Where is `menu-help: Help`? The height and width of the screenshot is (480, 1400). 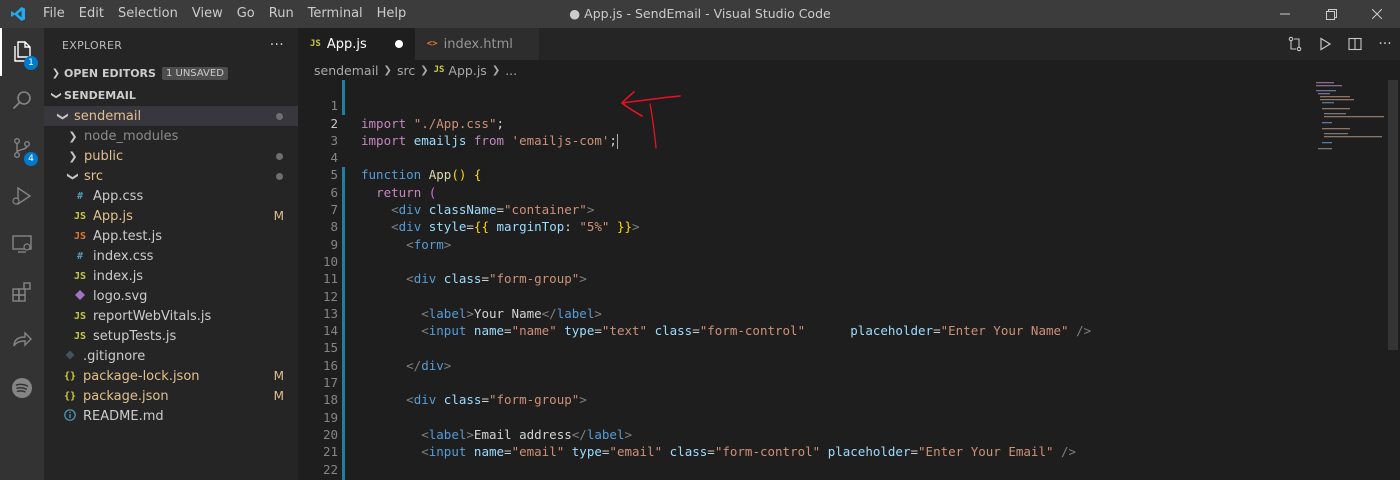
menu-help: Help is located at coordinates (392, 14).